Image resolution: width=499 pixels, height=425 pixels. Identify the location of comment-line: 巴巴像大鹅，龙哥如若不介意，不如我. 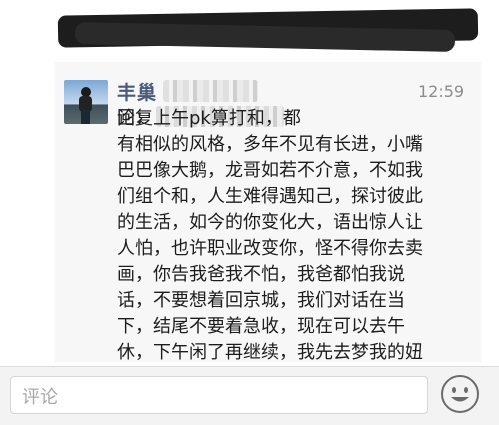
(270, 170).